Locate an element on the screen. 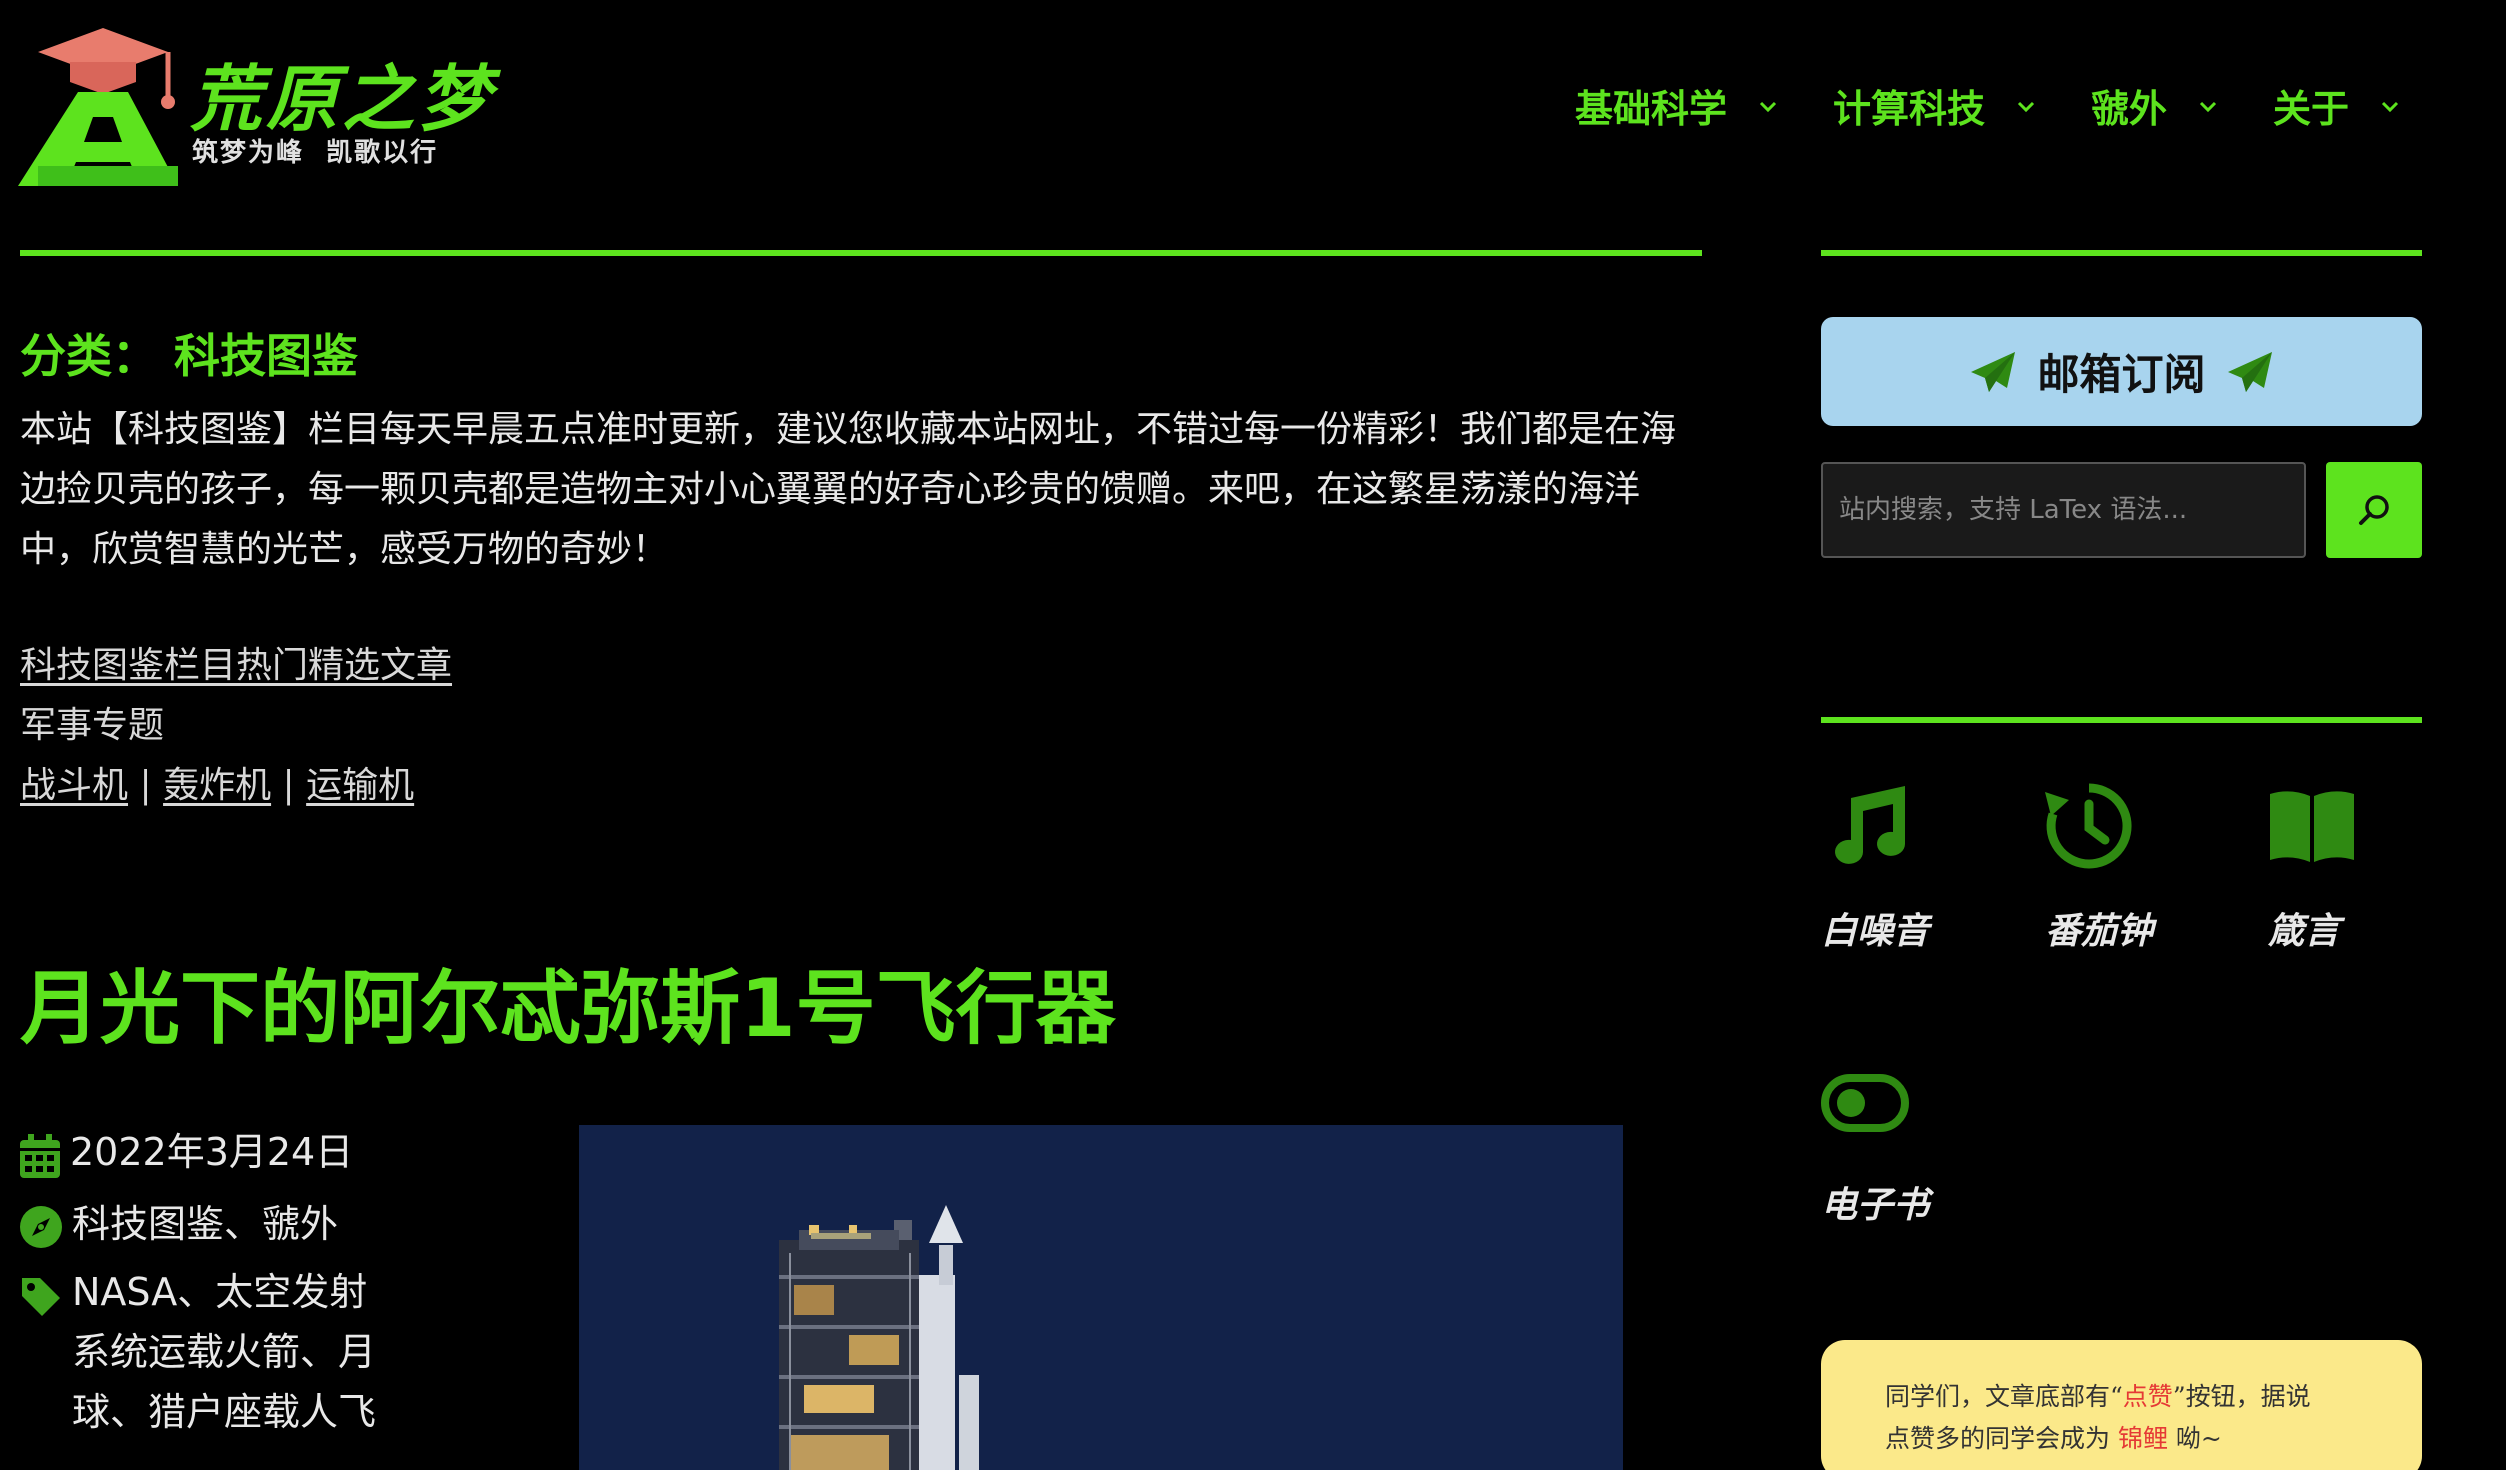 Image resolution: width=2506 pixels, height=1470 pixels. notice-line-1: 同学们，文章底部有“点赞”按钮，据说 is located at coordinates (2133, 1397).